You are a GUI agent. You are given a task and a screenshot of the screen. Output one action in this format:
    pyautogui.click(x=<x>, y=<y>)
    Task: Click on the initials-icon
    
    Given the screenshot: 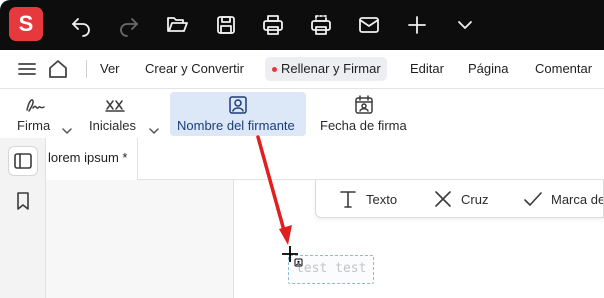 What is the action you would take?
    pyautogui.click(x=115, y=105)
    